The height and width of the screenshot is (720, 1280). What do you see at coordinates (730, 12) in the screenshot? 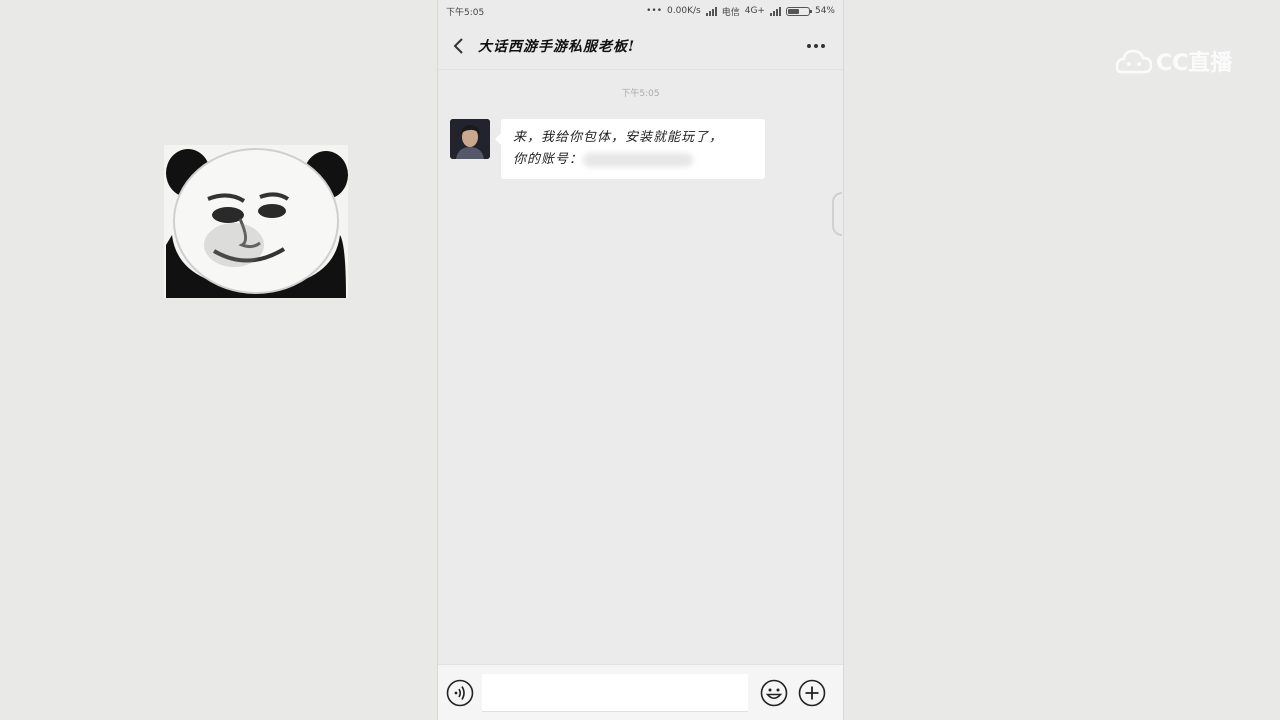
I see `carrier-name: 电信` at bounding box center [730, 12].